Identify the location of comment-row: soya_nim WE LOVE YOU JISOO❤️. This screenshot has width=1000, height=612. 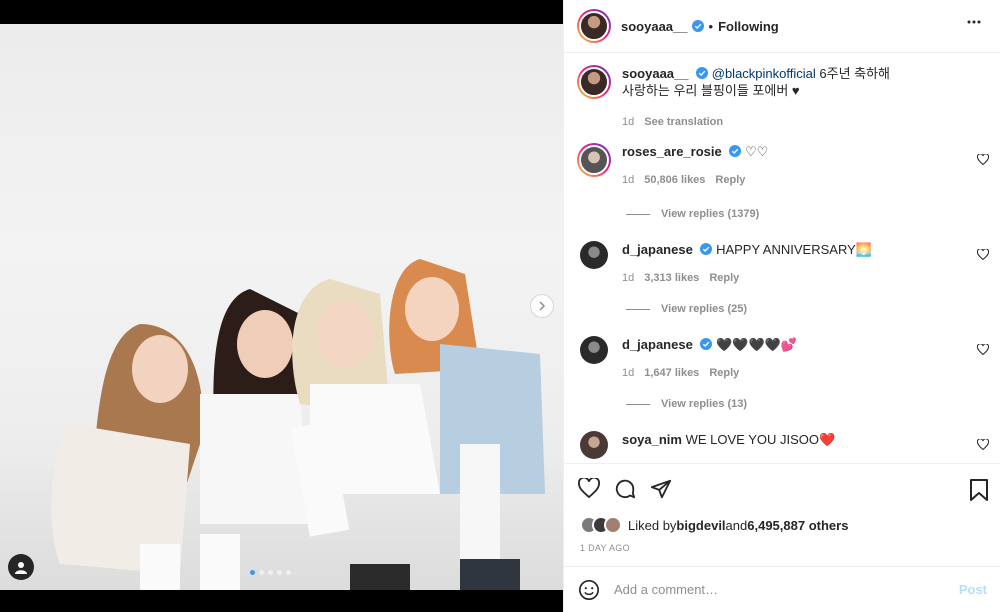
(782, 445).